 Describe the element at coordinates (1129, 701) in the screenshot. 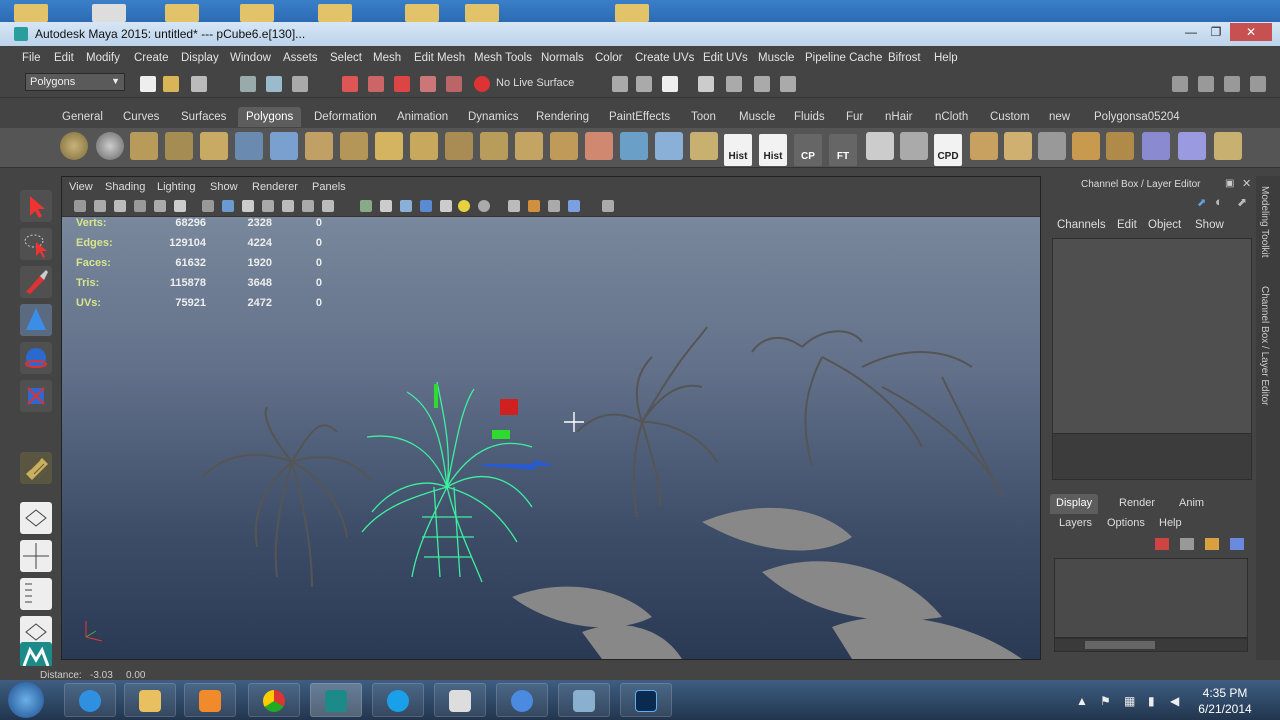

I see `network-icon: ▦` at that location.